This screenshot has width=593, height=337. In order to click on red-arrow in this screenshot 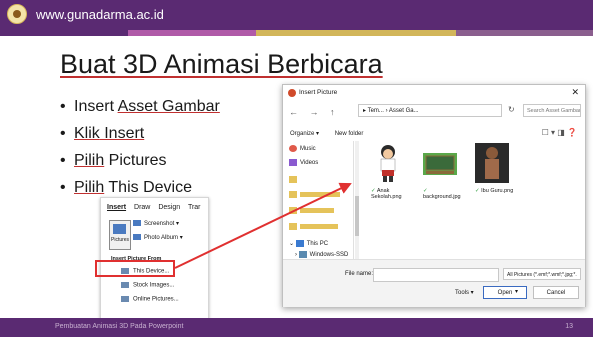, I will do `click(263, 225)`.